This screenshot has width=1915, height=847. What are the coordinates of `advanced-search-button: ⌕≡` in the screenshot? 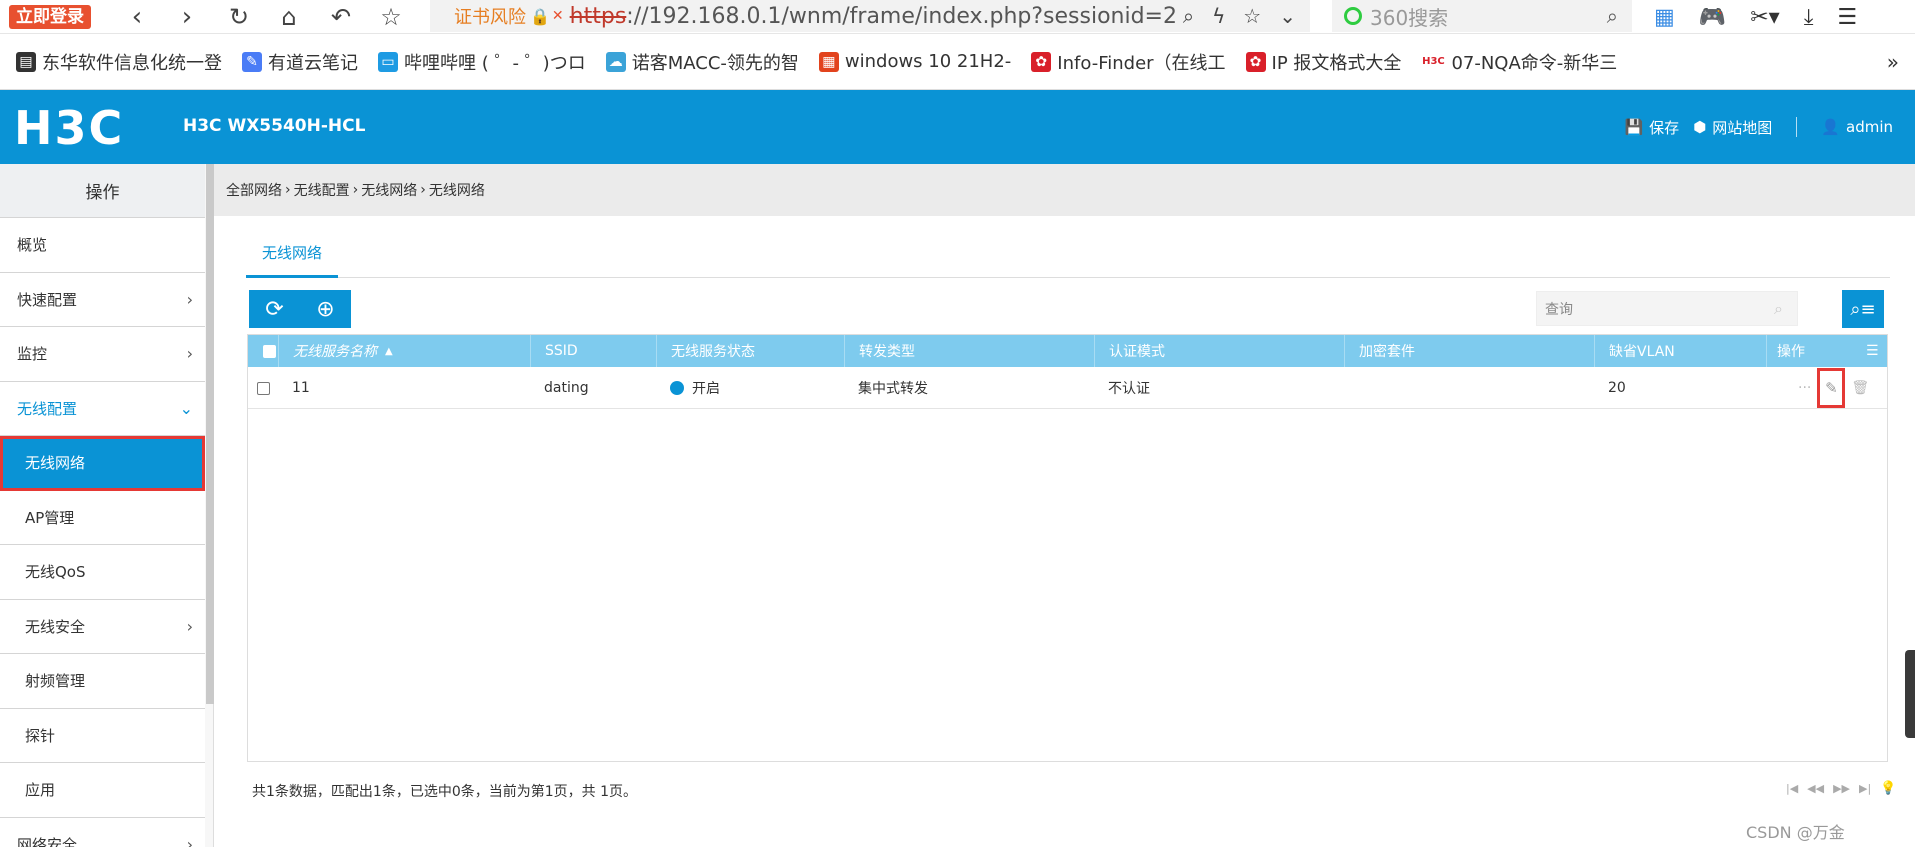 It's located at (1863, 309).